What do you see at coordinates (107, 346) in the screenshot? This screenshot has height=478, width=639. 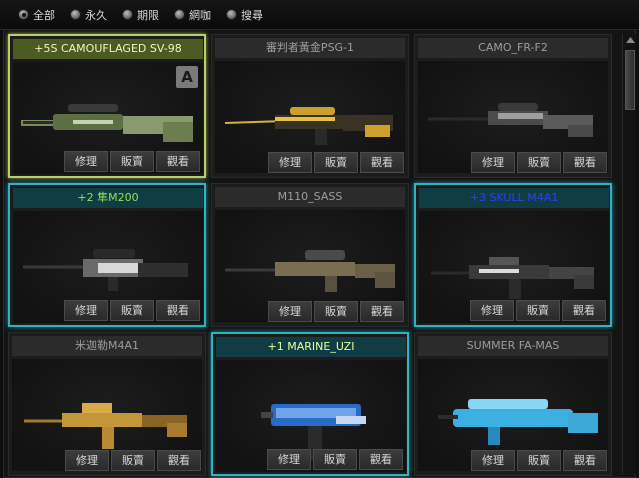 I see `item-name: 米迦勒M4A1` at bounding box center [107, 346].